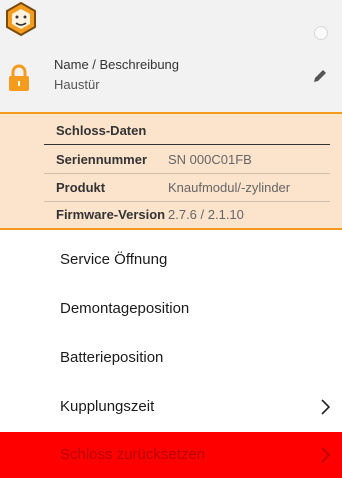 This screenshot has height=478, width=342. I want to click on menu-item-coupling-time: Kupplungszeit, so click(171, 407).